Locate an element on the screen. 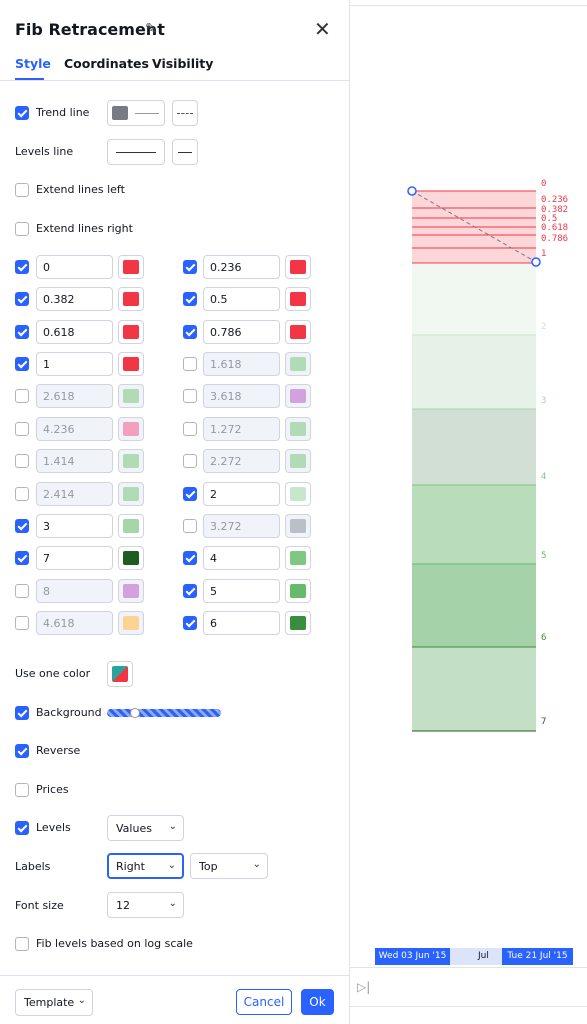 The height and width of the screenshot is (1024, 587). level-value-input: 4.618 is located at coordinates (74, 623).